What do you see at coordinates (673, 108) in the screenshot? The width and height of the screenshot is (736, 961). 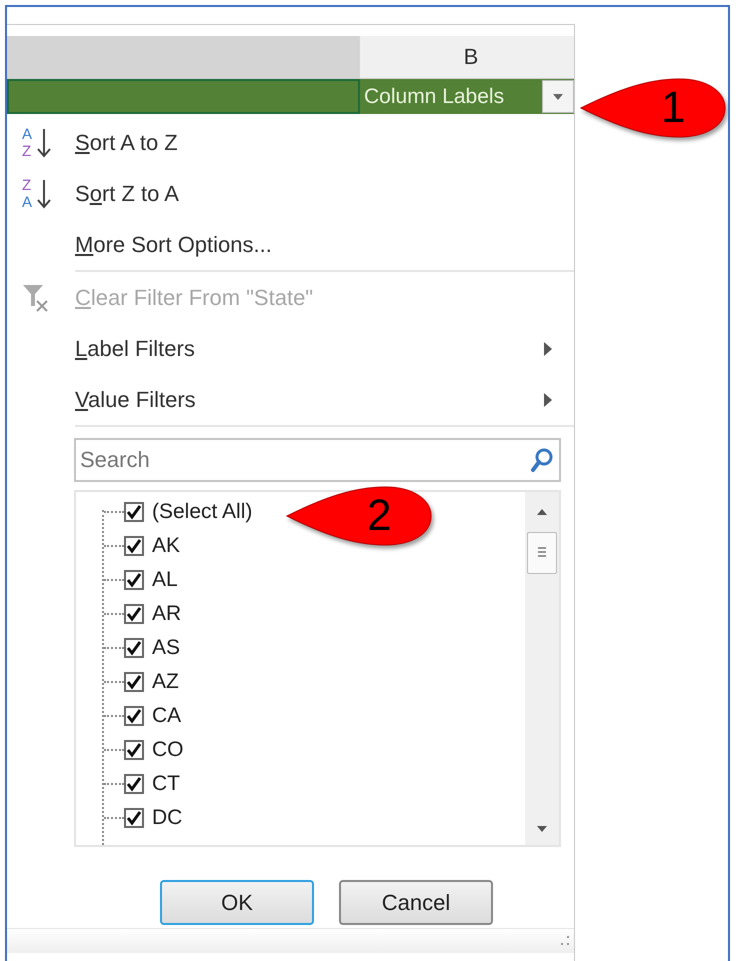 I see `callout-number: 1` at bounding box center [673, 108].